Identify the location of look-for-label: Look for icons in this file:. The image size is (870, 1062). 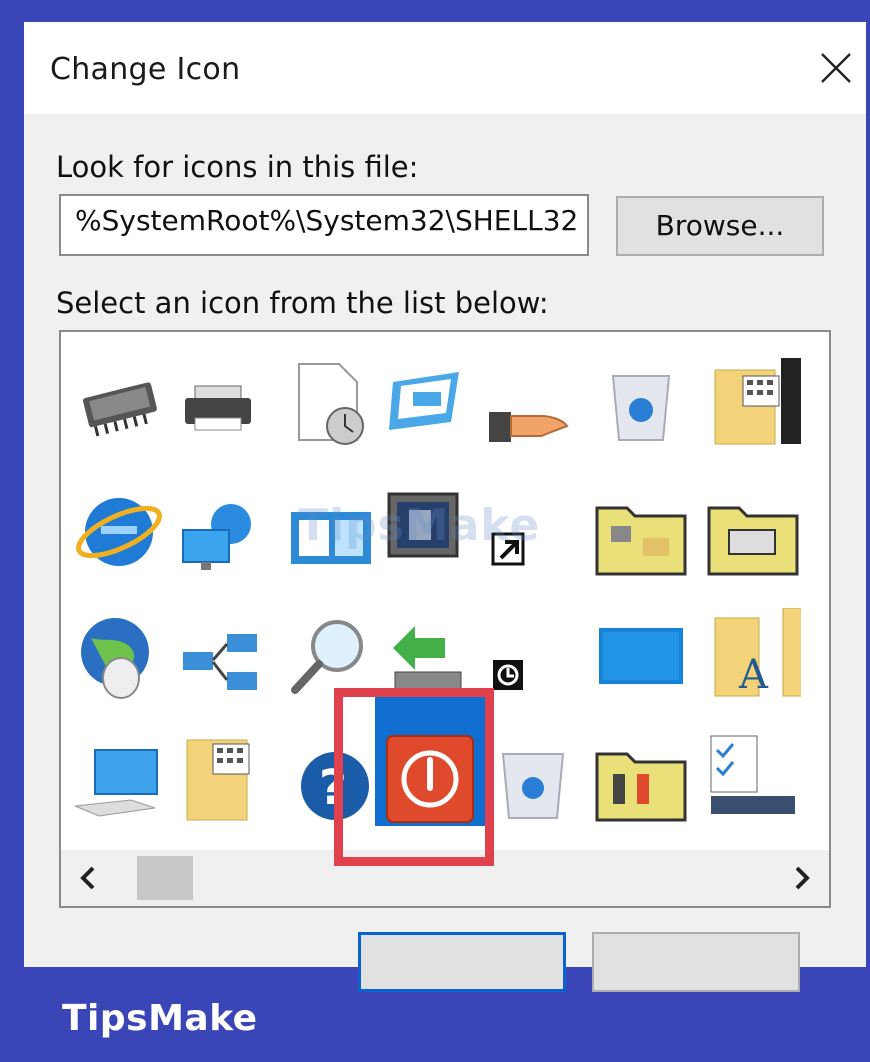
(237, 167).